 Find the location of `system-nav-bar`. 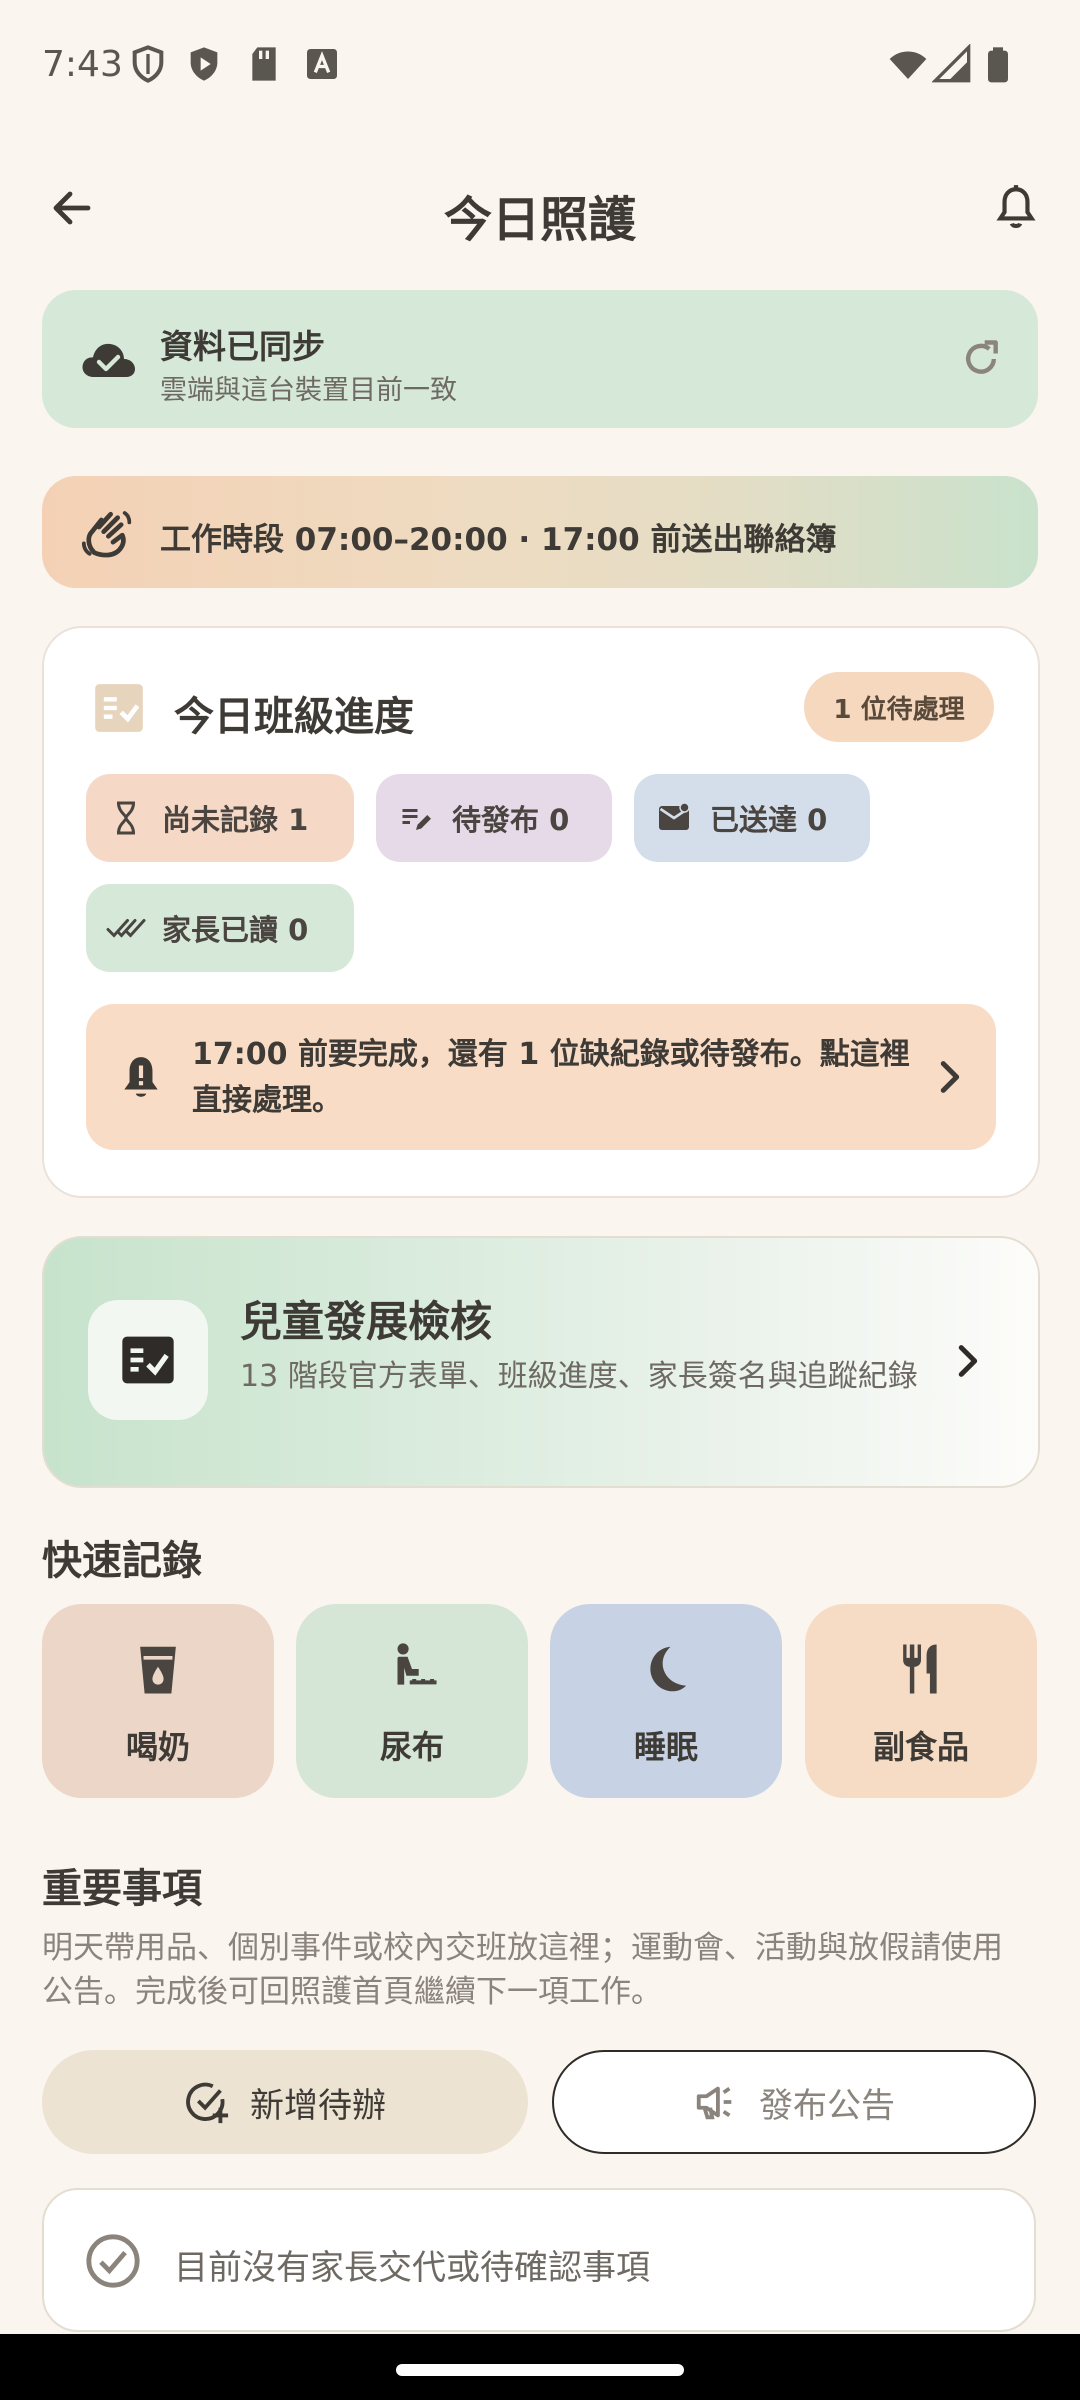

system-nav-bar is located at coordinates (540, 2367).